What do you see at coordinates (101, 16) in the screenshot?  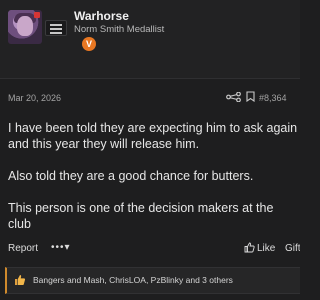 I see `author-name: Warhorse` at bounding box center [101, 16].